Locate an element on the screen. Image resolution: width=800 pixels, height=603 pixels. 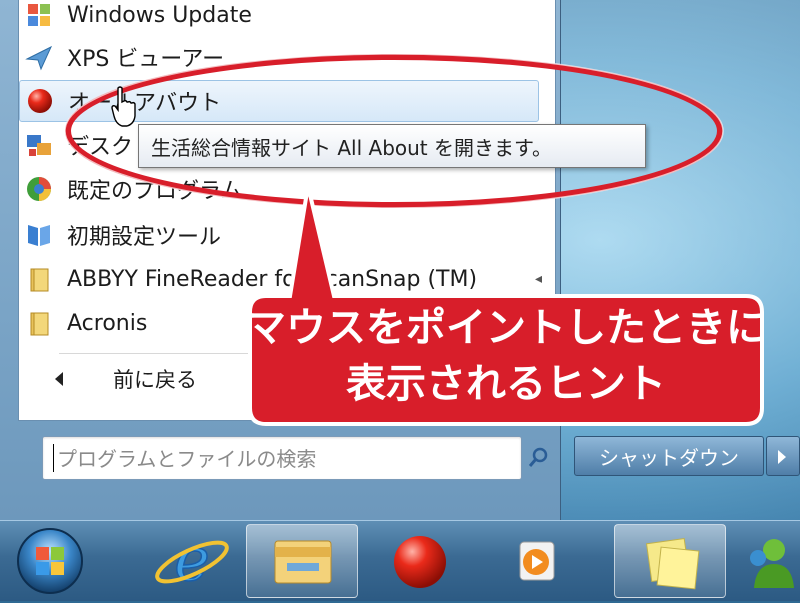
taskbar: e is located at coordinates (400, 560).